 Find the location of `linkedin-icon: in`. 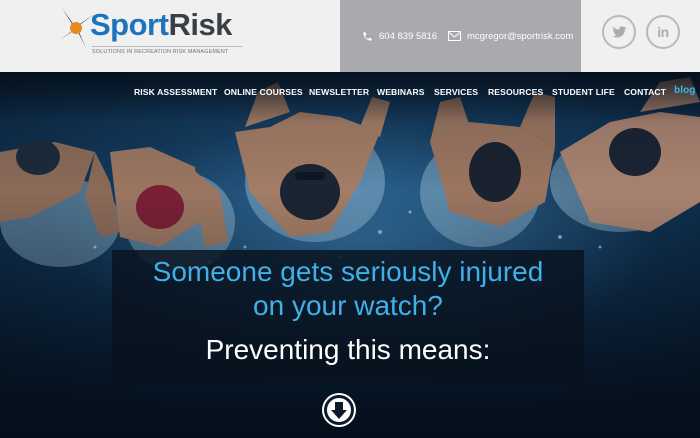

linkedin-icon: in is located at coordinates (663, 32).